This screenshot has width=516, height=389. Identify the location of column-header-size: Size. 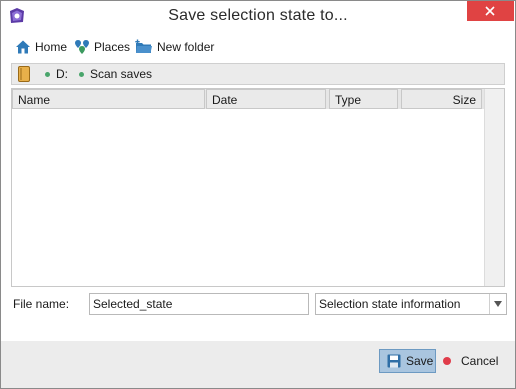
(441, 99).